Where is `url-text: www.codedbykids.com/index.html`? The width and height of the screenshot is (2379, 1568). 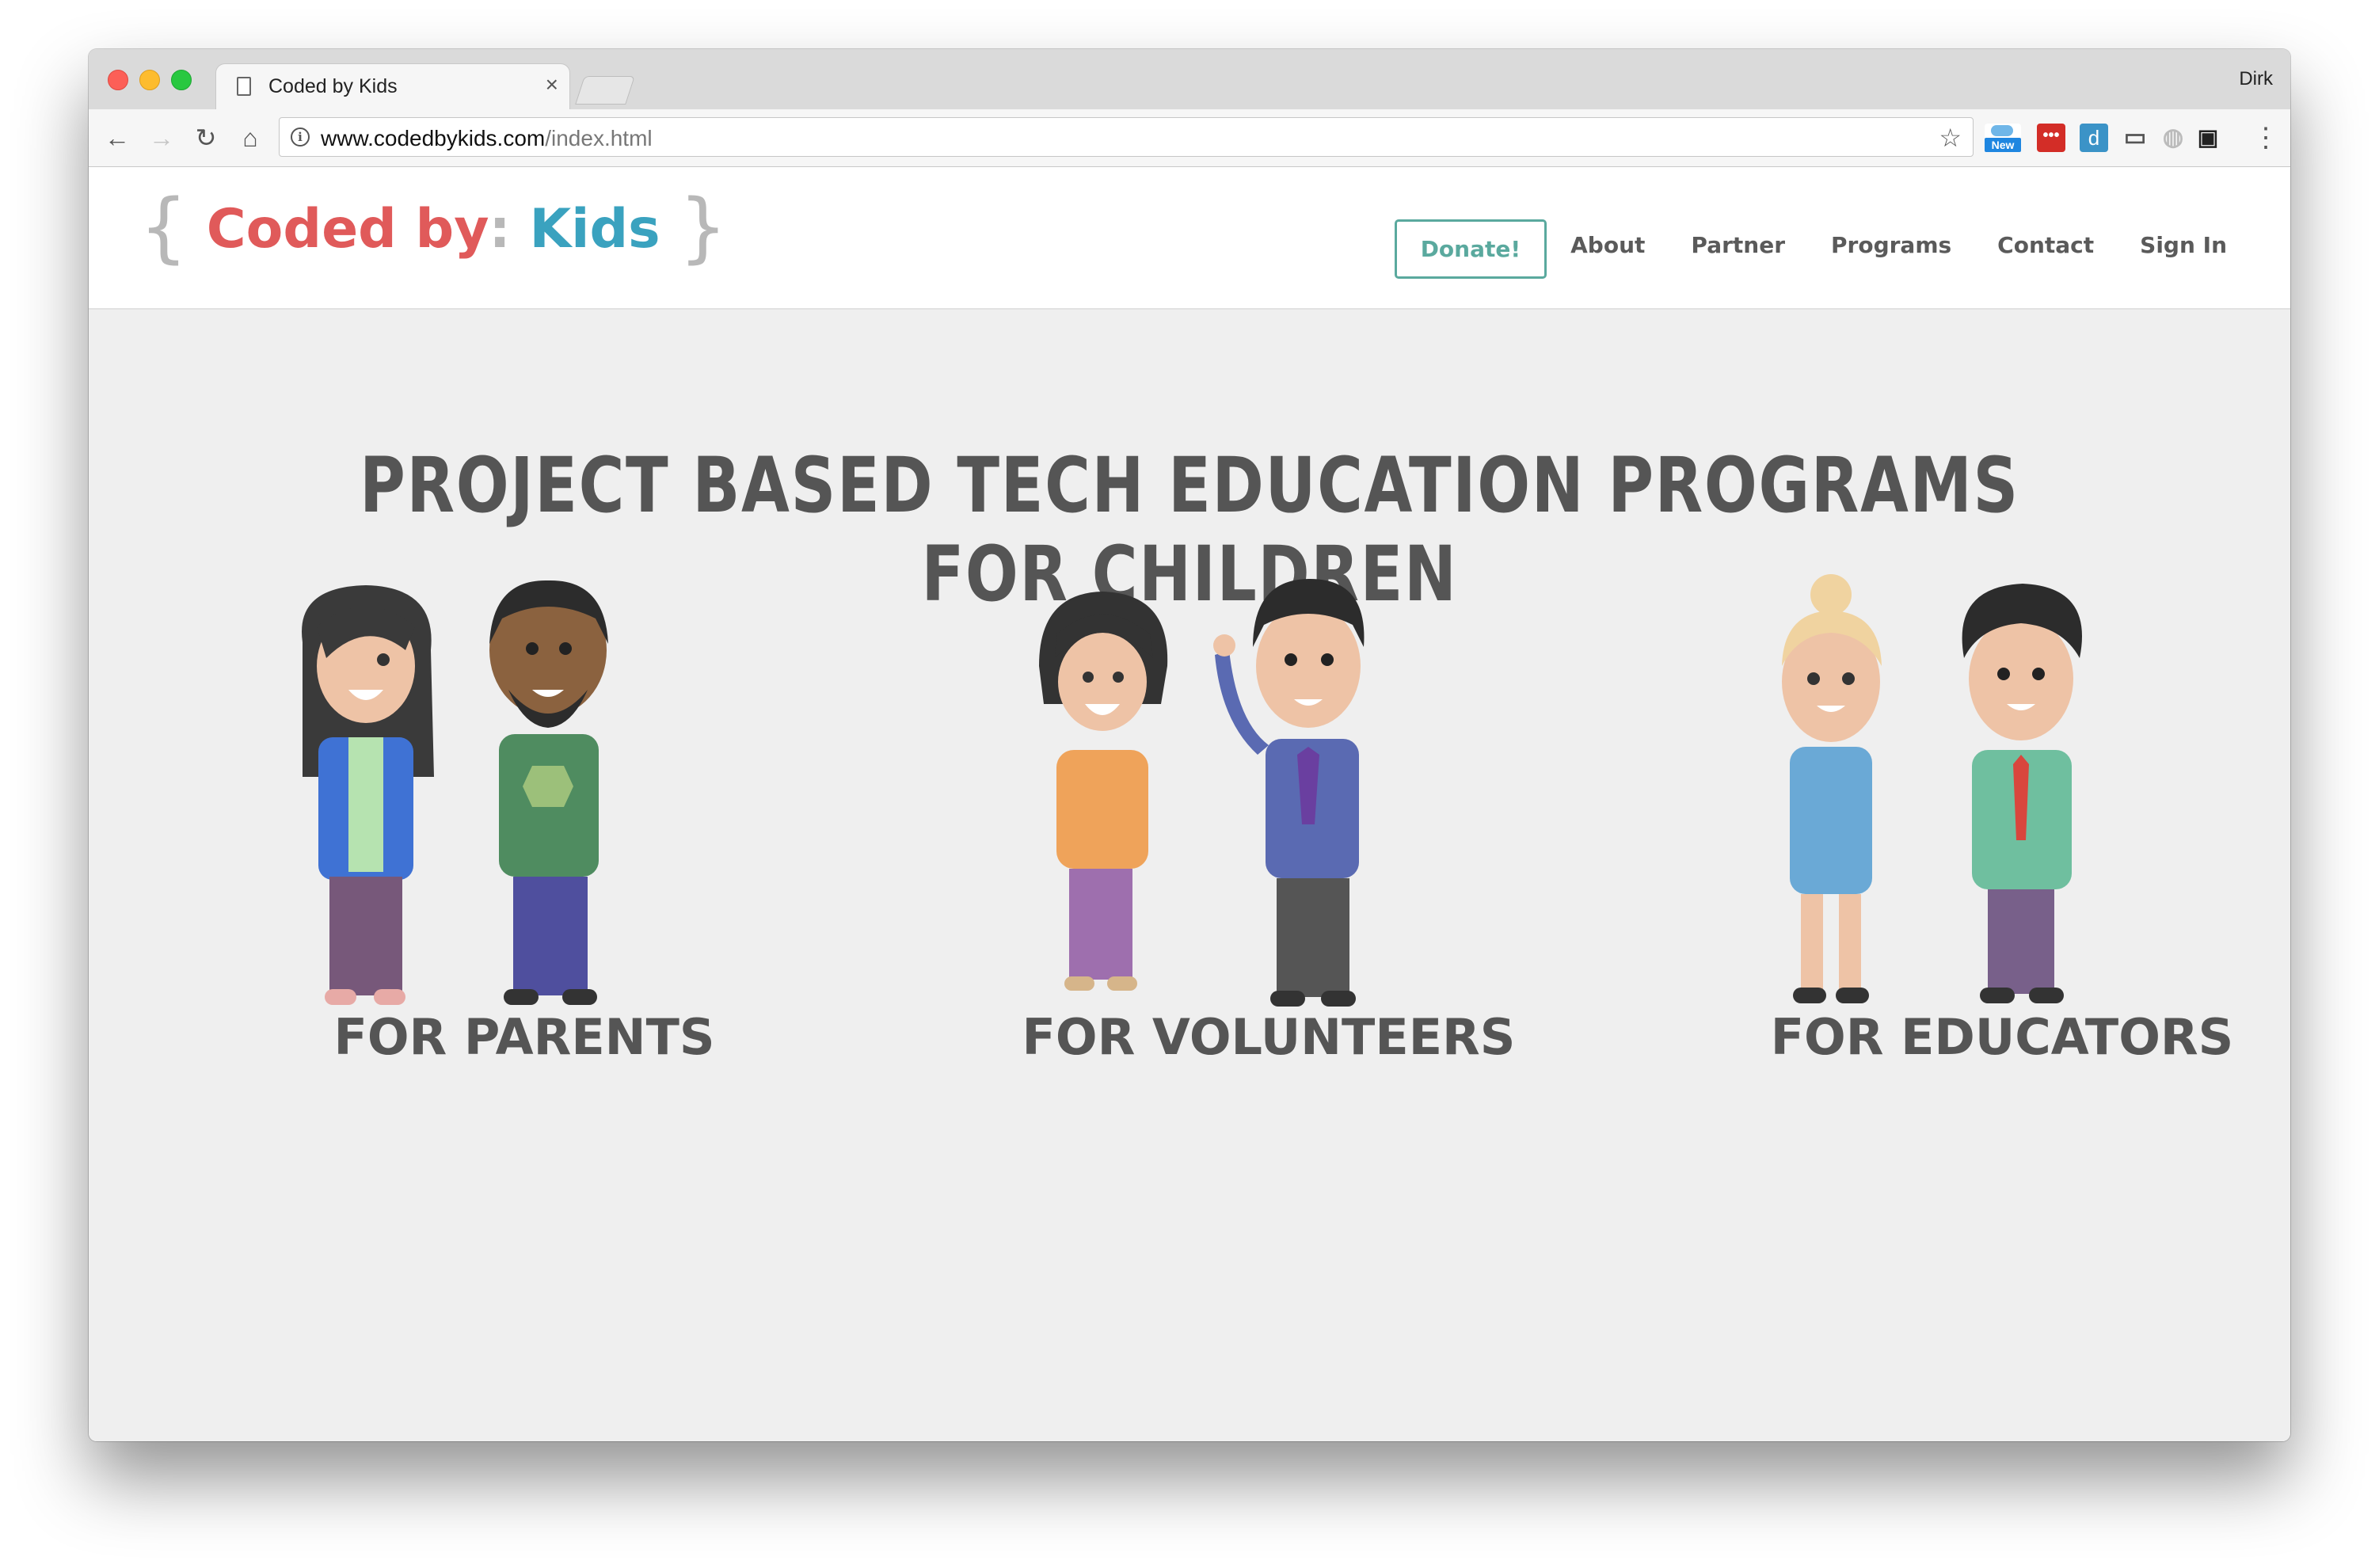 url-text: www.codedbykids.com/index.html is located at coordinates (487, 138).